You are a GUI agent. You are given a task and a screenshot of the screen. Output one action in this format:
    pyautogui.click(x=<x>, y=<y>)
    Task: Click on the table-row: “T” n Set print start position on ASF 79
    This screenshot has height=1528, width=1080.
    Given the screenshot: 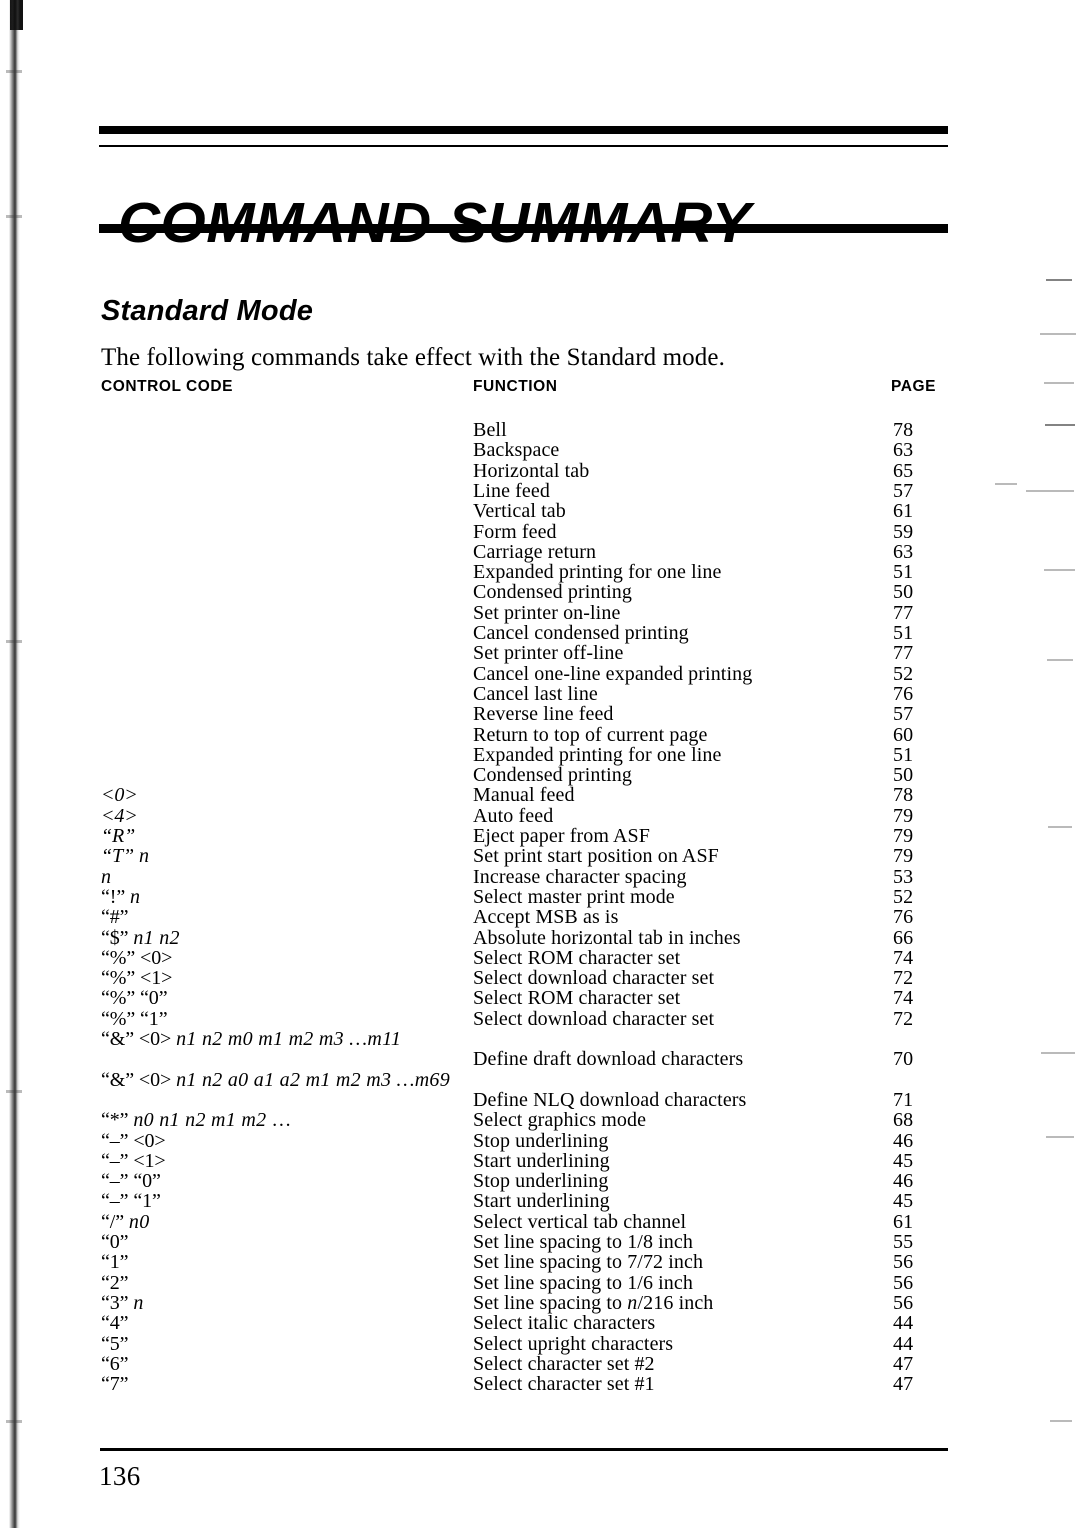 What is the action you would take?
    pyautogui.click(x=540, y=856)
    